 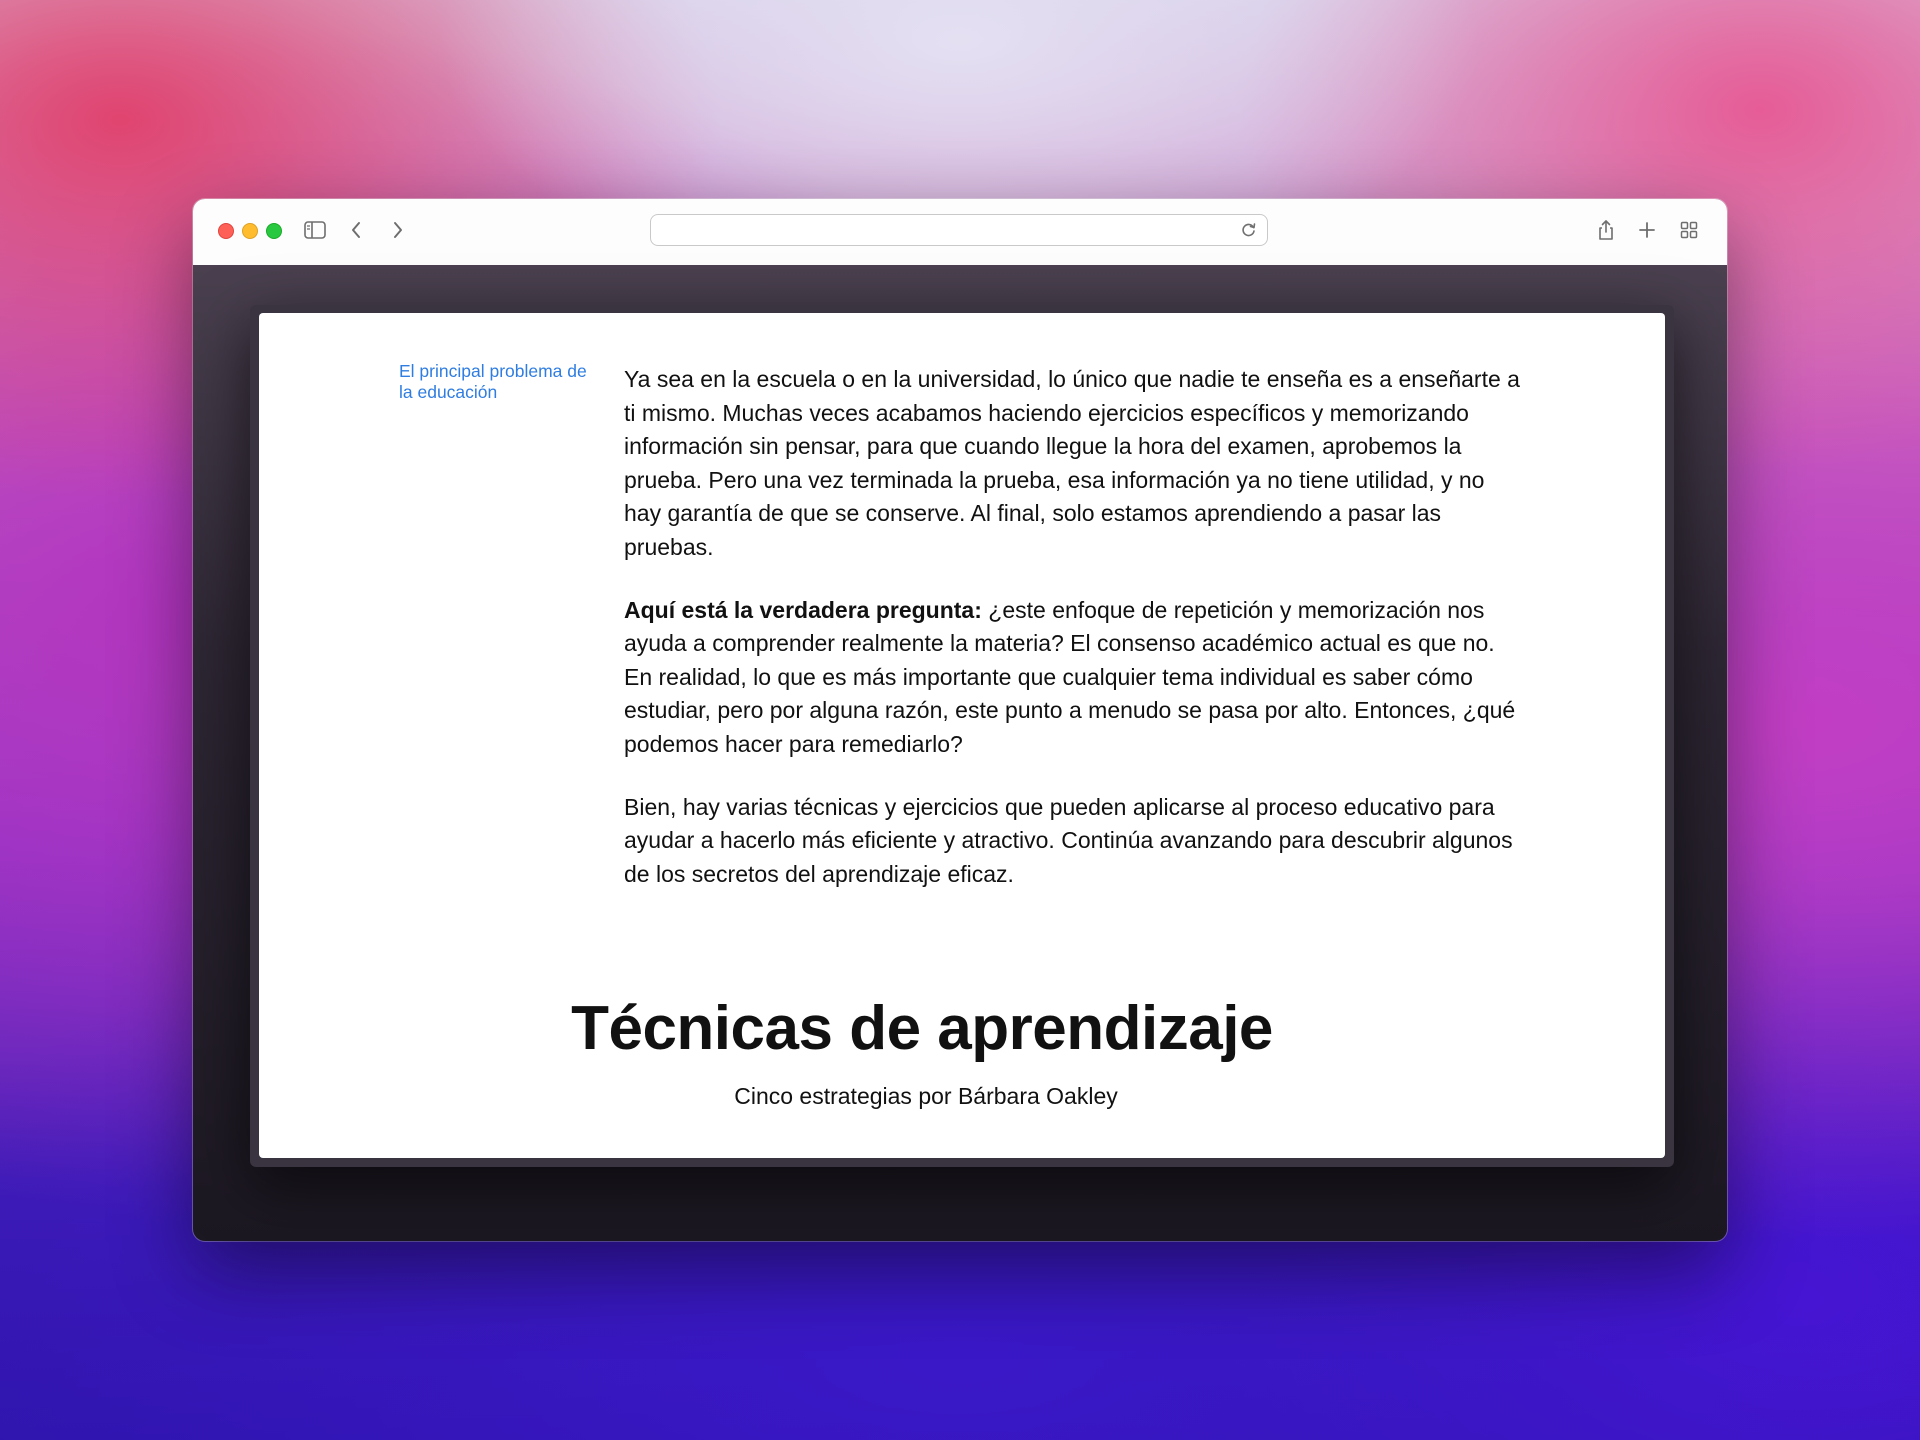 I want to click on address-bar, so click(x=959, y=230).